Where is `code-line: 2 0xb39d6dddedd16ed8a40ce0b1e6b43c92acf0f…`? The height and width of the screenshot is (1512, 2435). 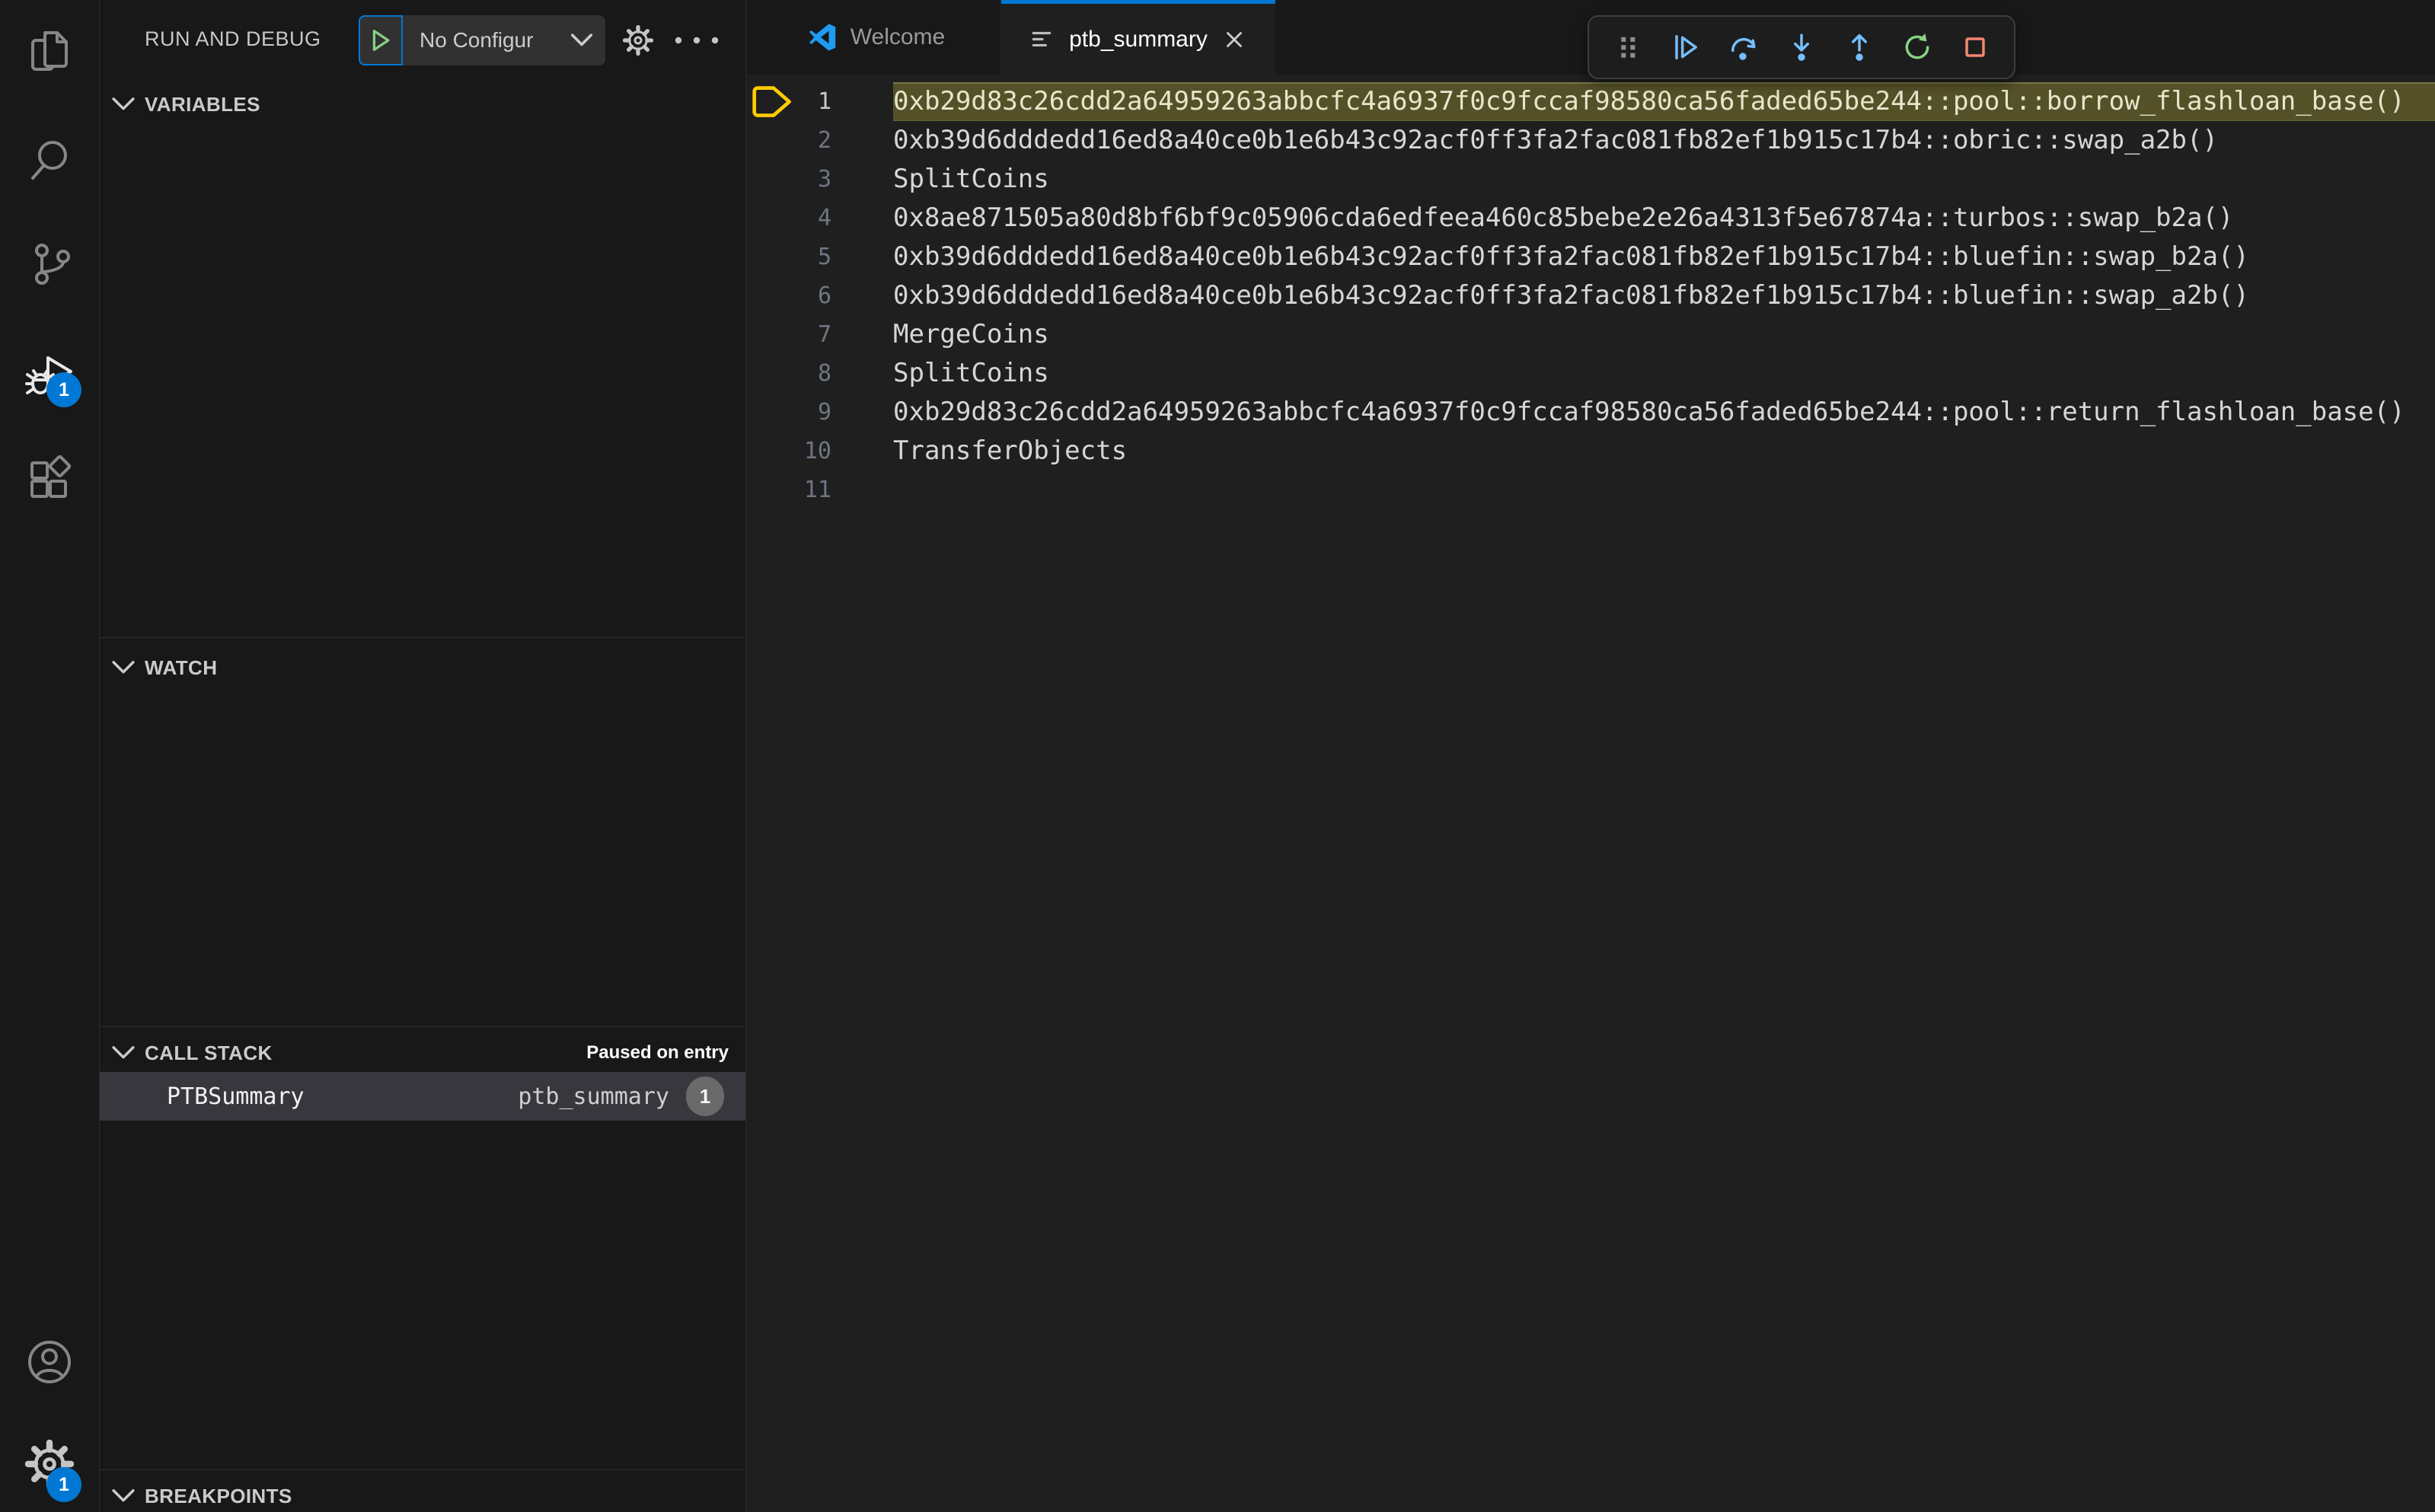 code-line: 2 0xb39d6dddedd16ed8a40ce0b1e6b43c92acf0f… is located at coordinates (1590, 140).